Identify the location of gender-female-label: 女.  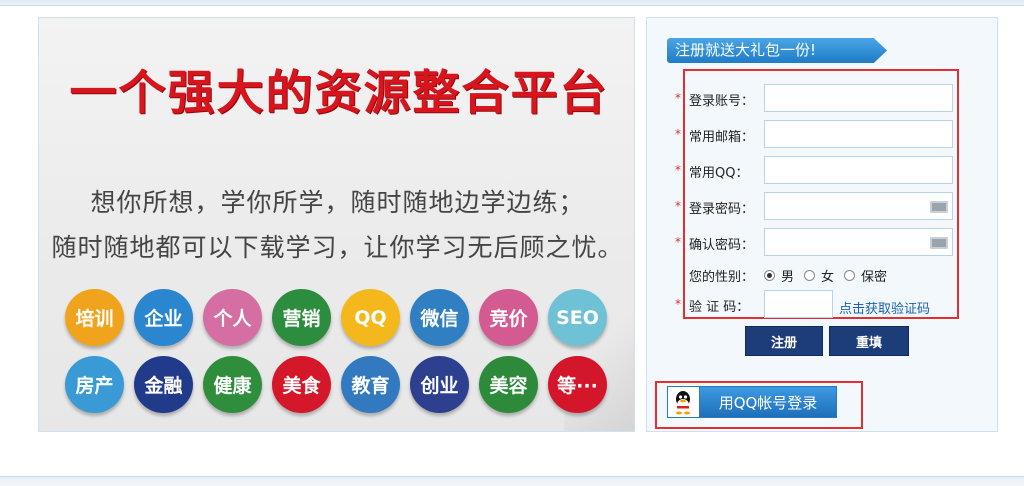
(828, 277).